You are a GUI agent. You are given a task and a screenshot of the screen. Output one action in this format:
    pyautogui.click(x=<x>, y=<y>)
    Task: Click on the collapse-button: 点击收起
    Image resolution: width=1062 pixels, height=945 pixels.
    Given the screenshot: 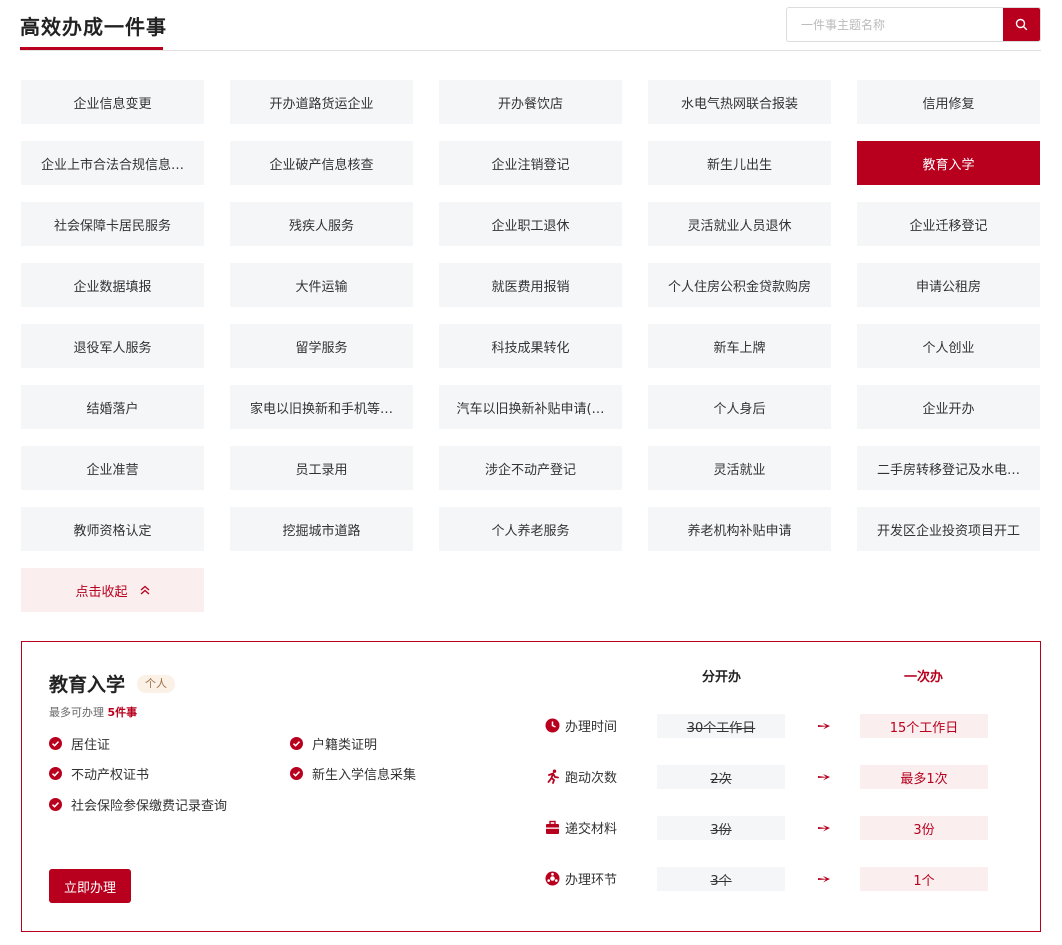 What is the action you would take?
    pyautogui.click(x=112, y=590)
    